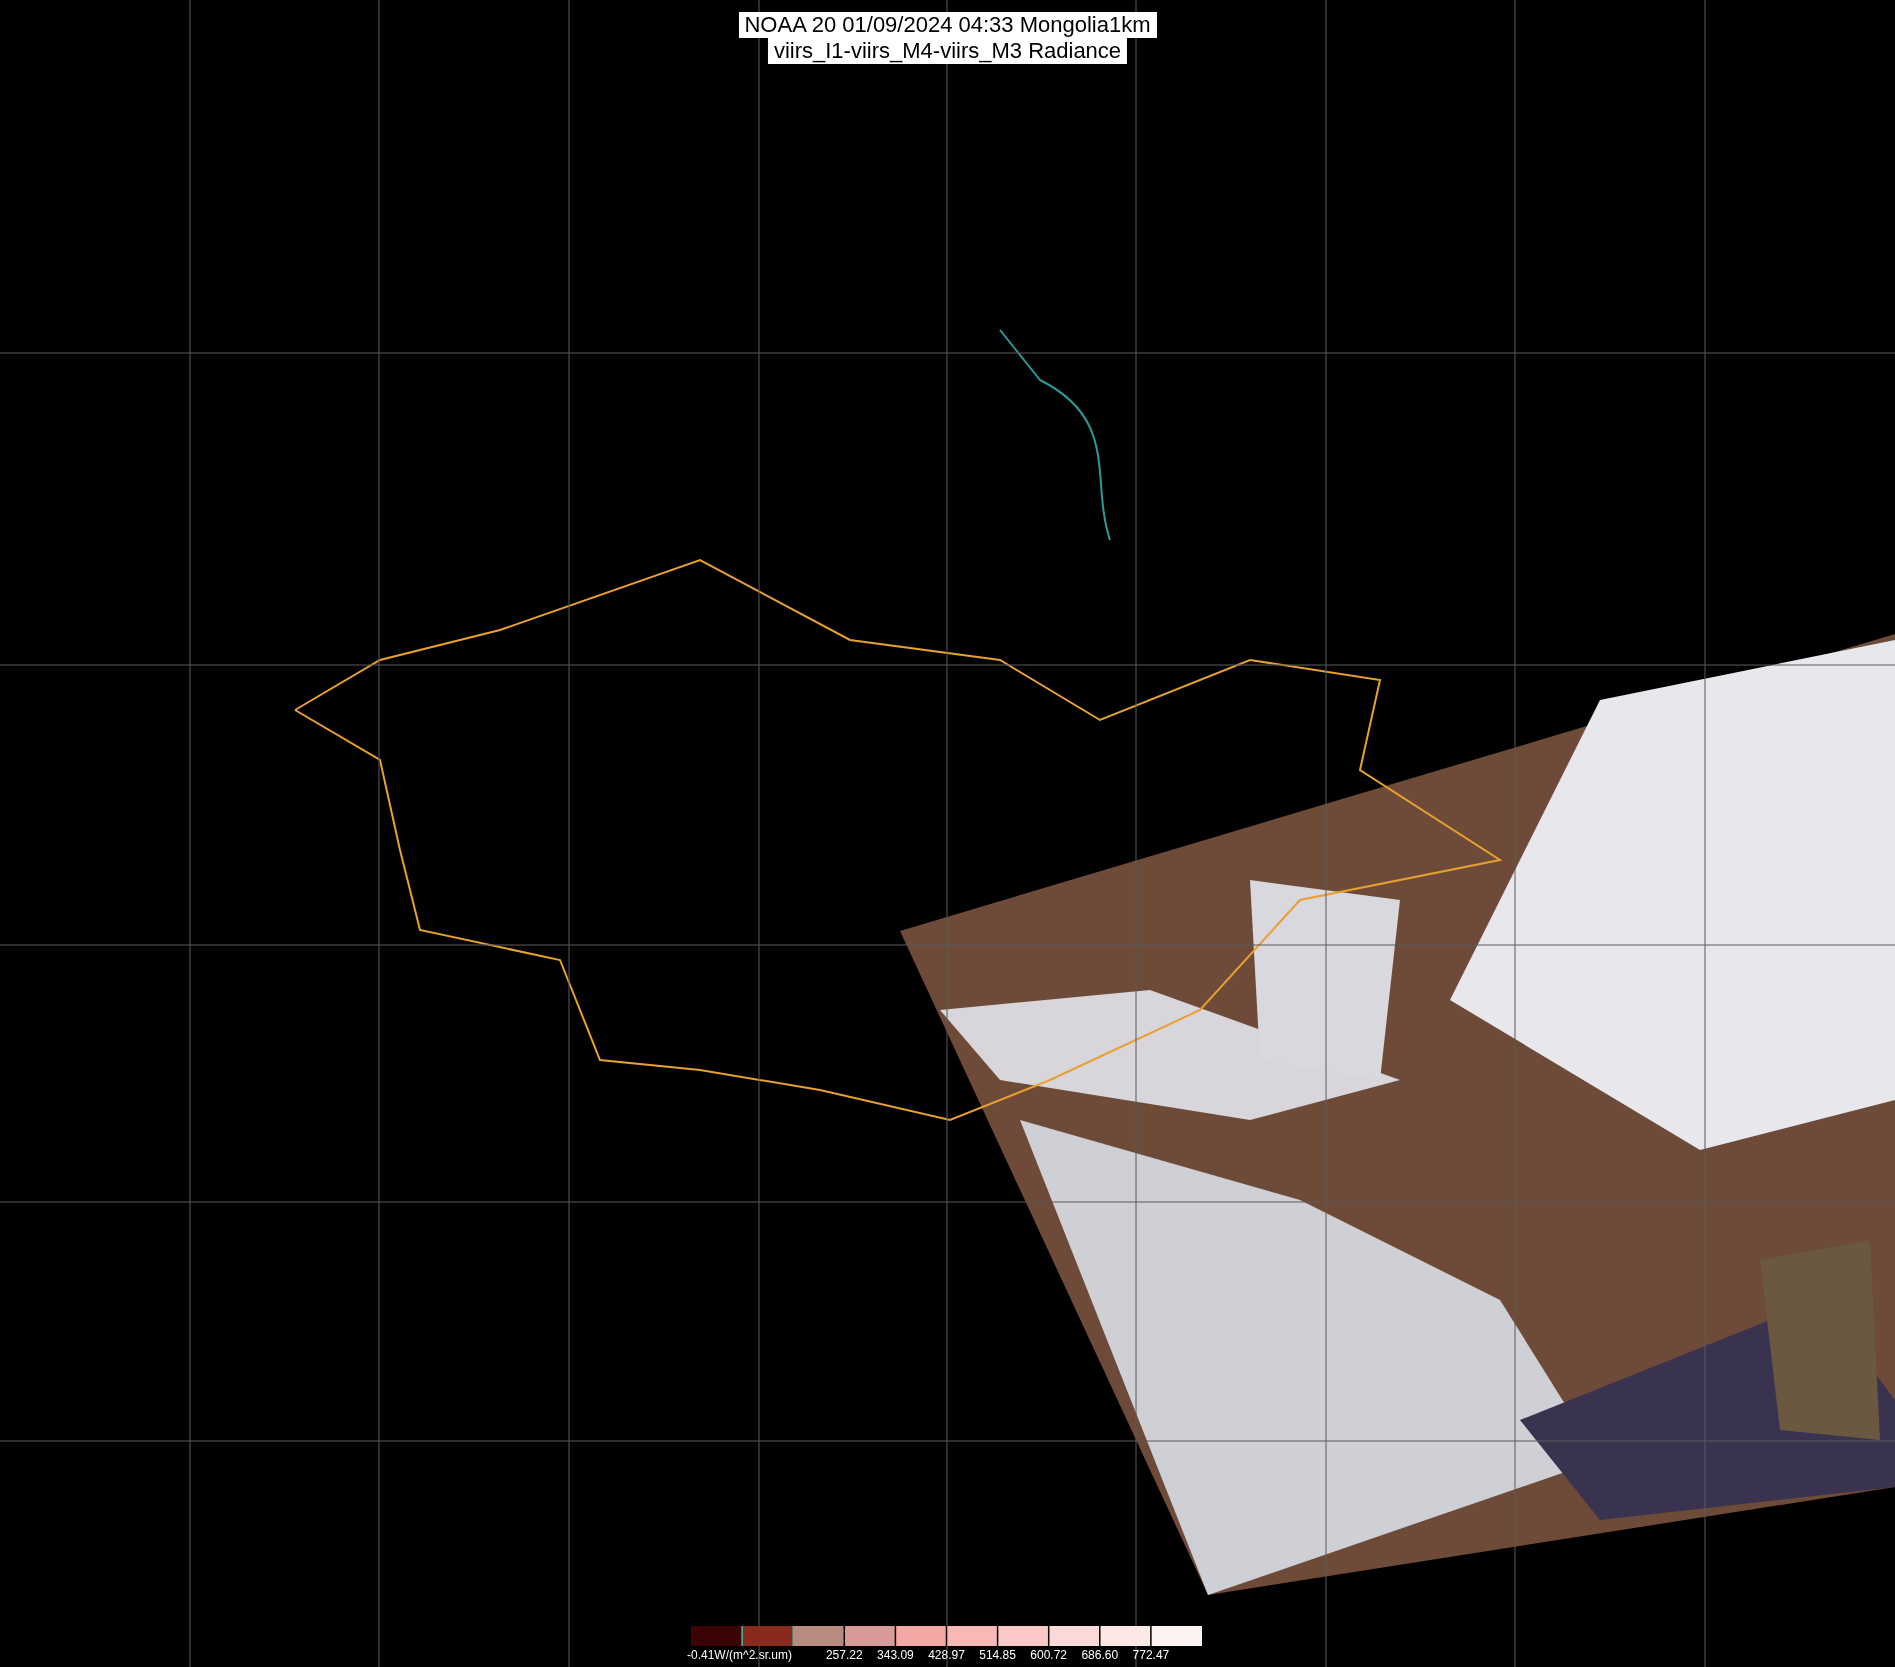 Image resolution: width=1895 pixels, height=1667 pixels. Describe the element at coordinates (739, 1655) in the screenshot. I see `scale-label: -0.41W/(m^2.sr.um)` at that location.